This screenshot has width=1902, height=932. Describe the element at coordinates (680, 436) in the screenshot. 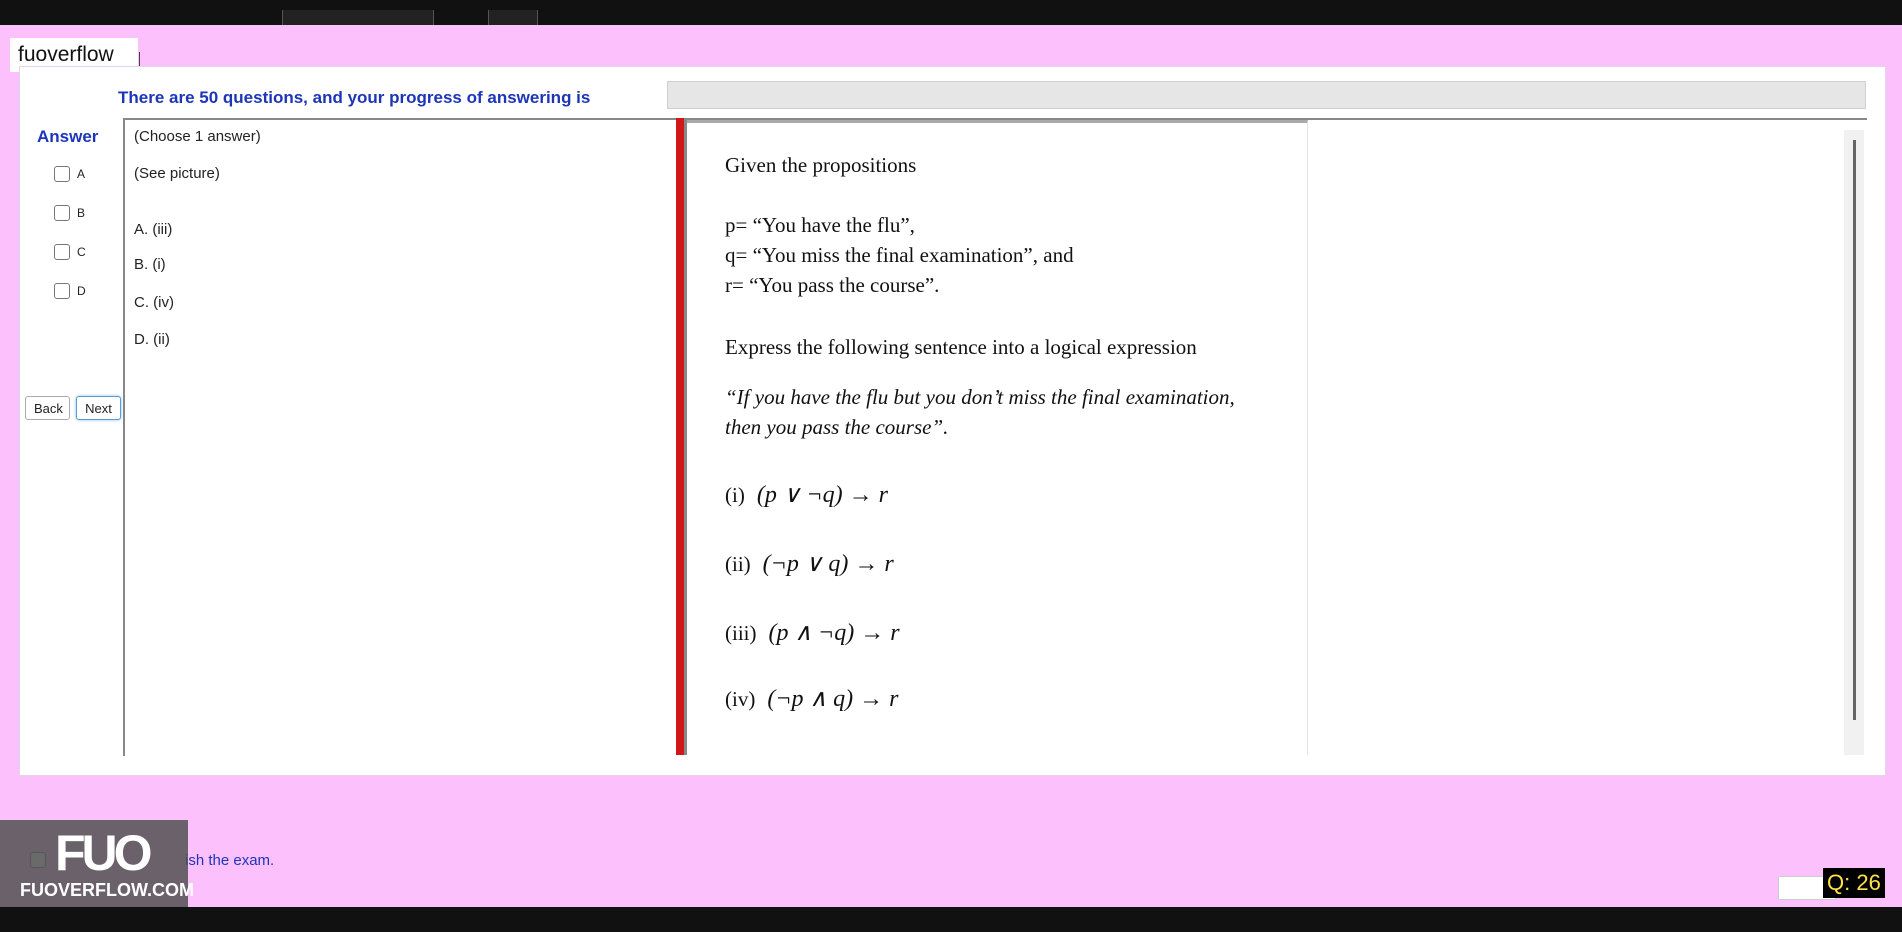

I see `splitter-handle` at that location.